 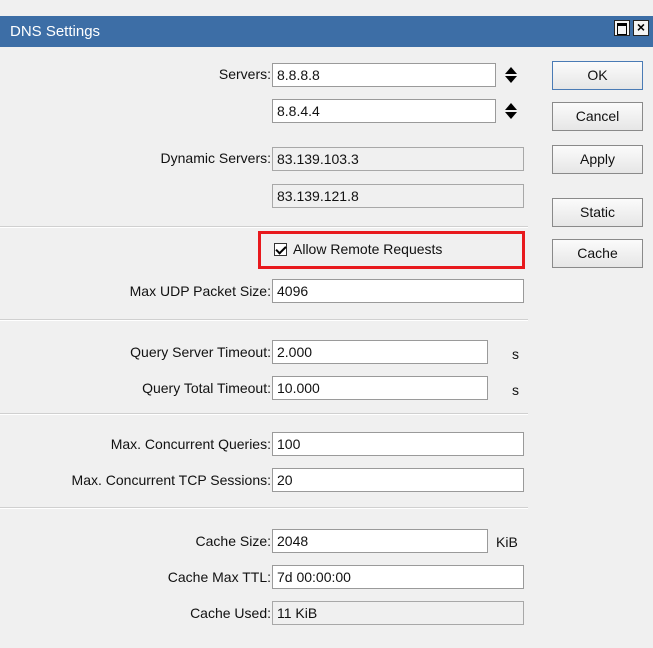 What do you see at coordinates (622, 28) in the screenshot?
I see `maximize-icon` at bounding box center [622, 28].